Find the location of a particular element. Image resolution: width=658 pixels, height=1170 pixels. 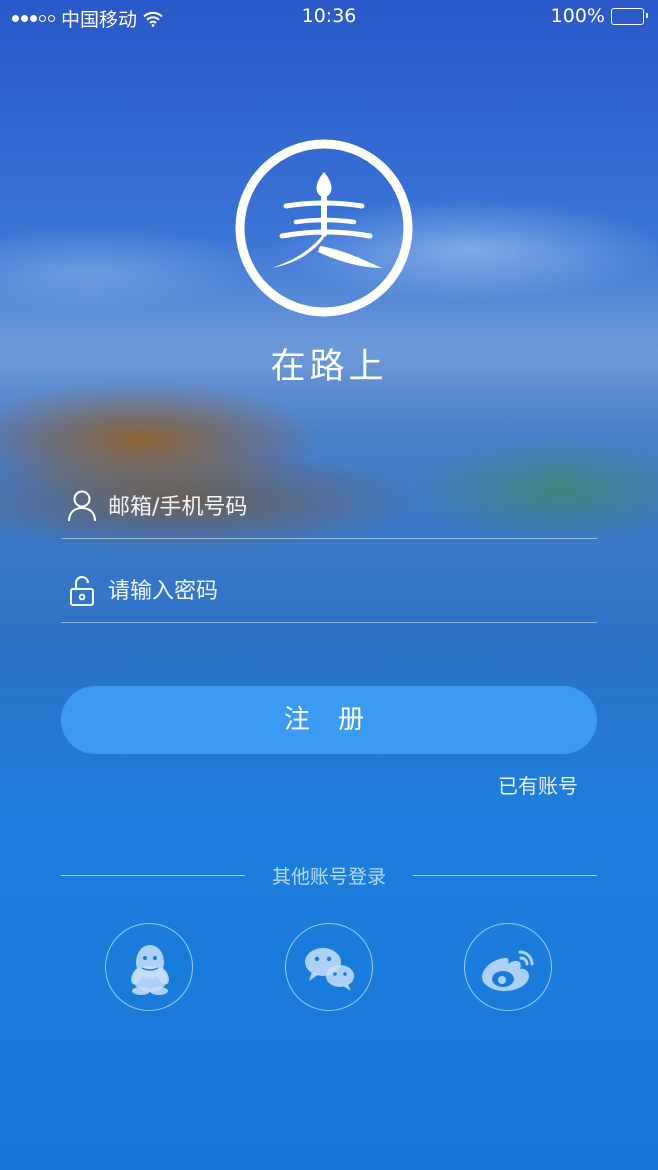

status-right: 100% is located at coordinates (599, 16).